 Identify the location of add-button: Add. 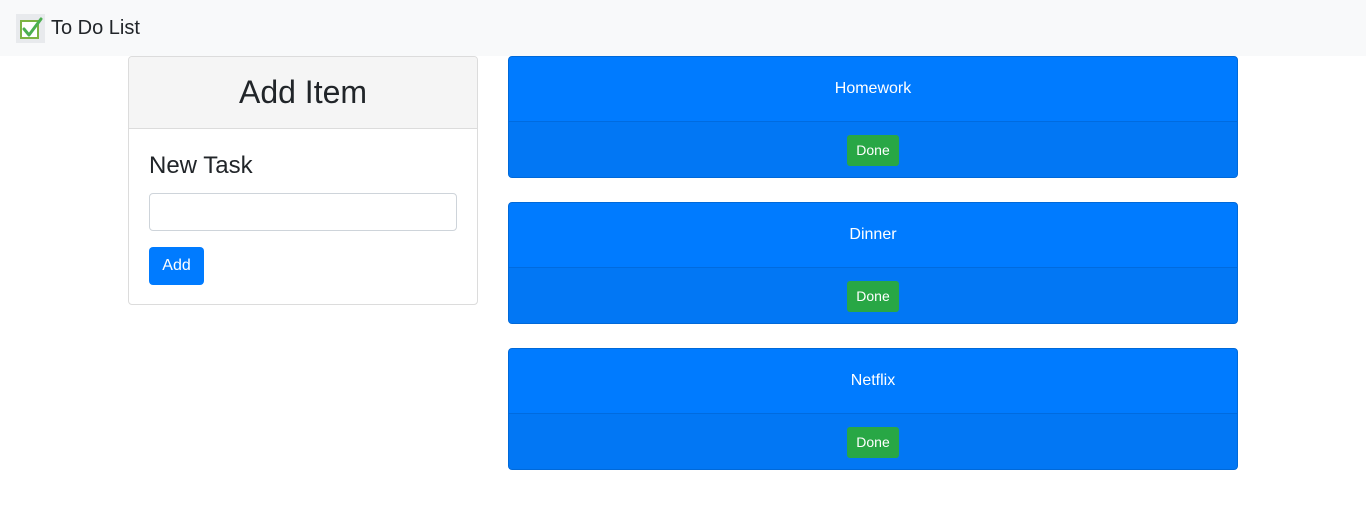
(176, 266).